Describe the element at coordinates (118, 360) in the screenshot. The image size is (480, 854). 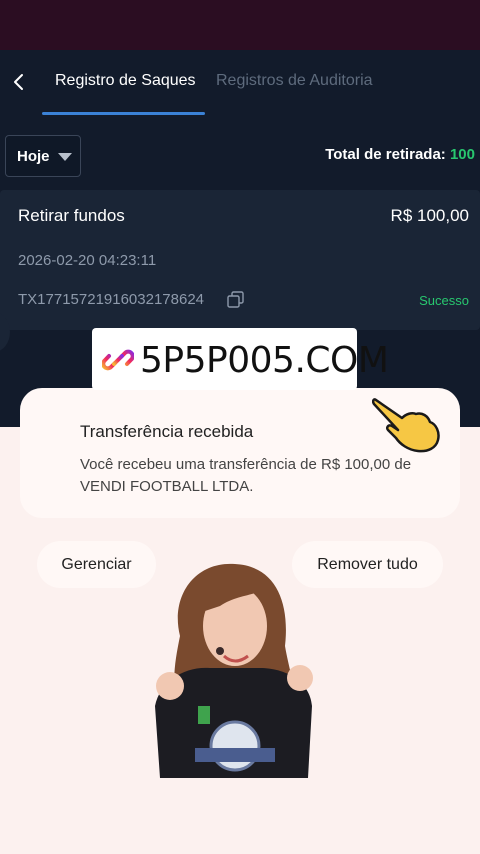
I see `link-icon` at that location.